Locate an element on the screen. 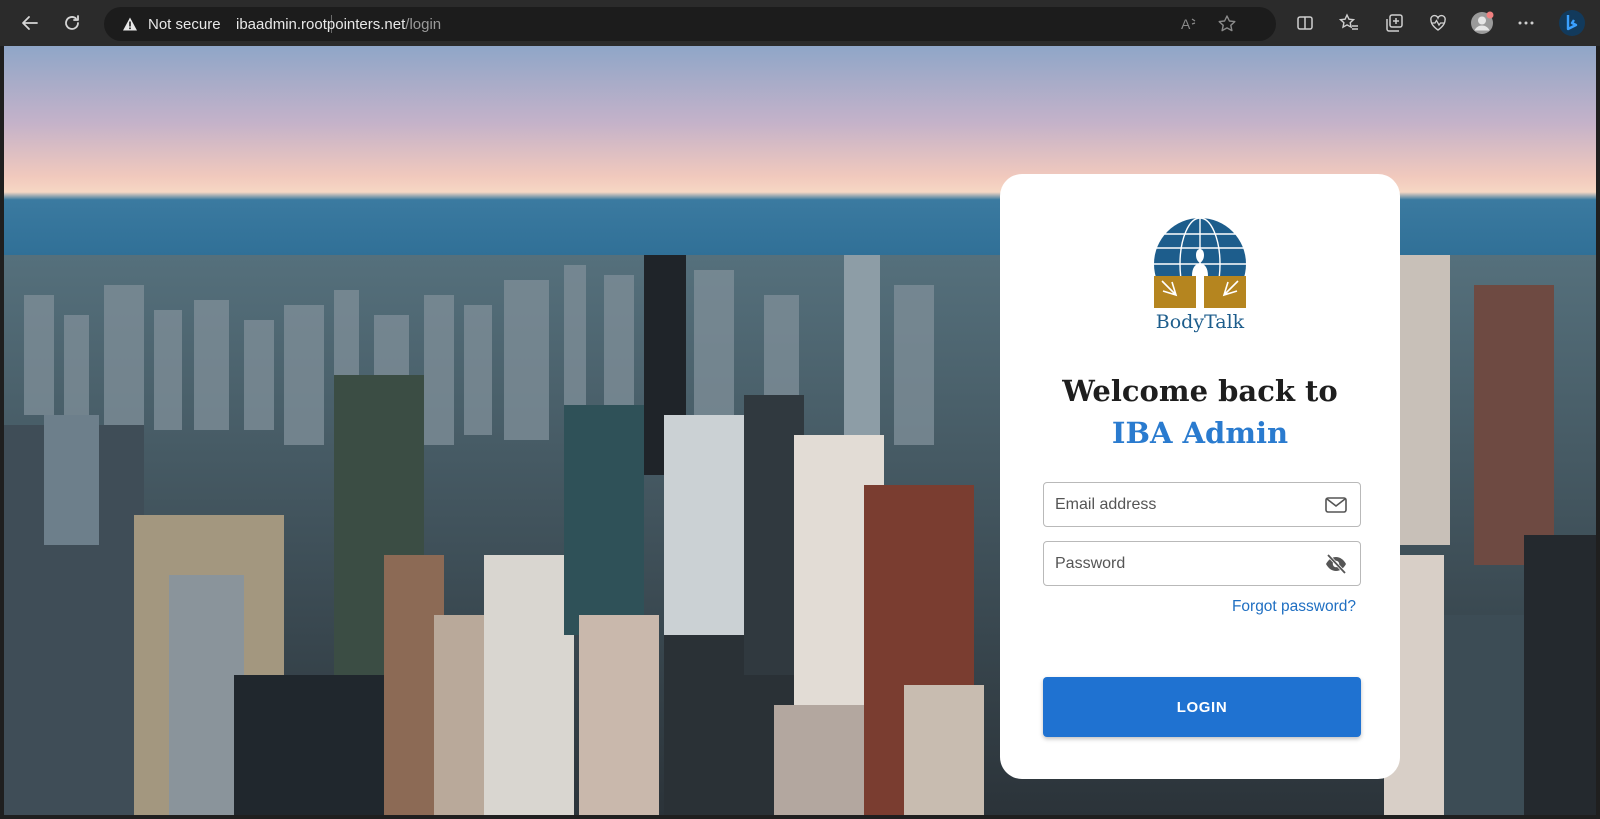 This screenshot has width=1600, height=819. back-icon is located at coordinates (30, 23).